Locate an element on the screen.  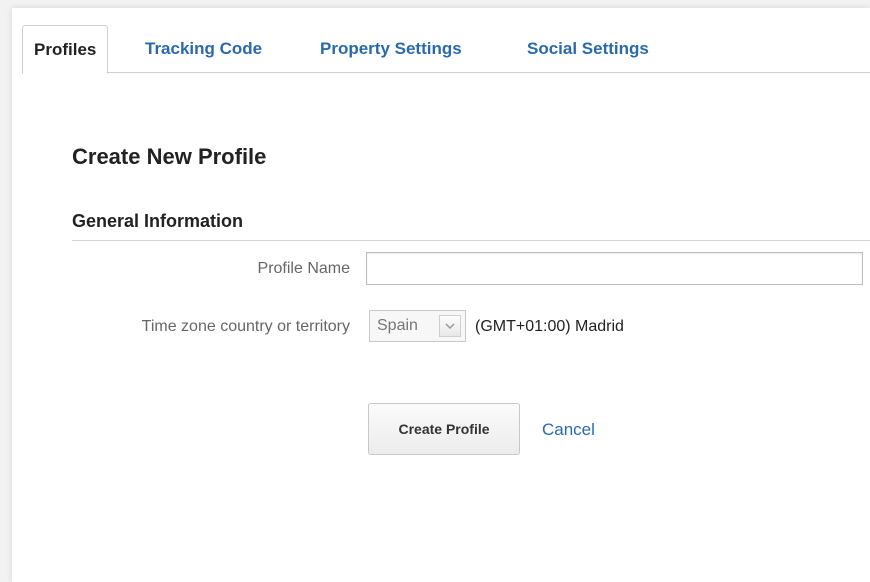
section-divider is located at coordinates (471, 240).